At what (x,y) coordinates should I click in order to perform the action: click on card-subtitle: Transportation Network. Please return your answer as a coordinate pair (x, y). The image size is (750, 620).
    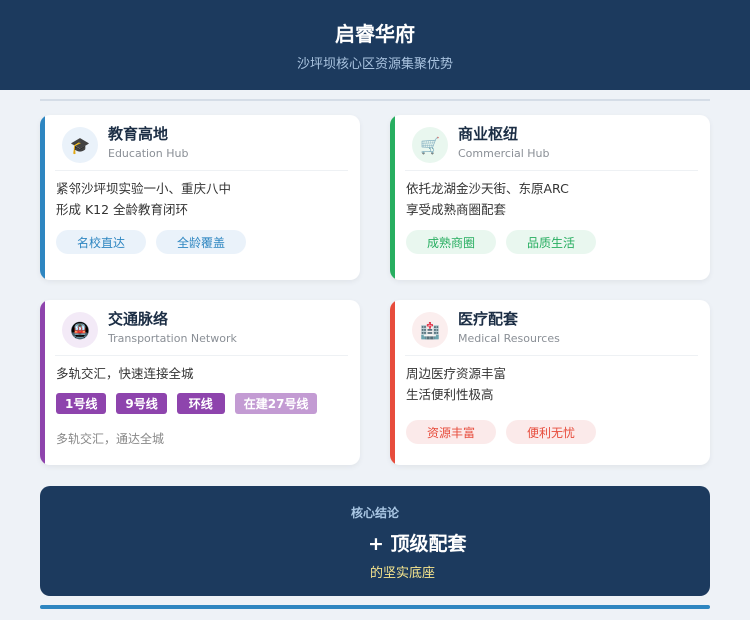
    Looking at the image, I should click on (172, 338).